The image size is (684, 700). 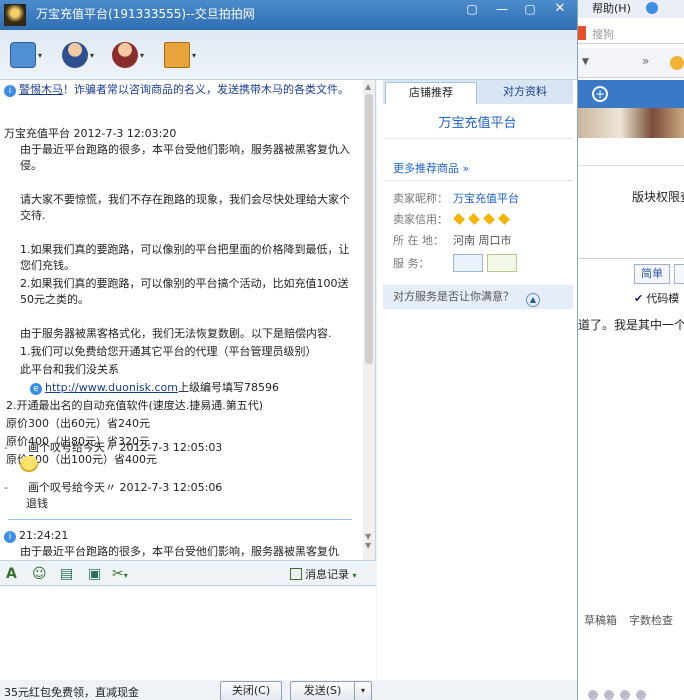 I want to click on message-body: 由于最近平台跑路的很多，本平台受他们影响，服务器被黑客复仇, so click(x=179, y=551).